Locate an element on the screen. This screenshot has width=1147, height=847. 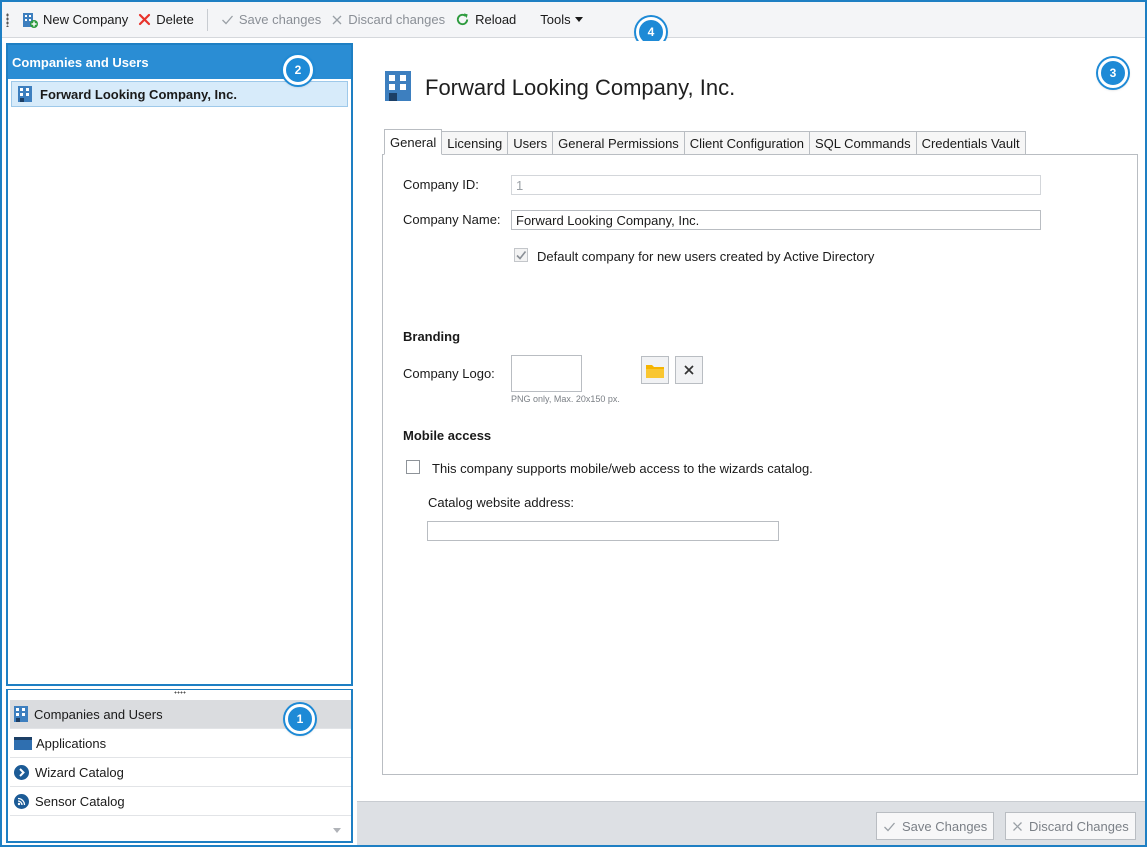
reload-icon is located at coordinates (462, 19).